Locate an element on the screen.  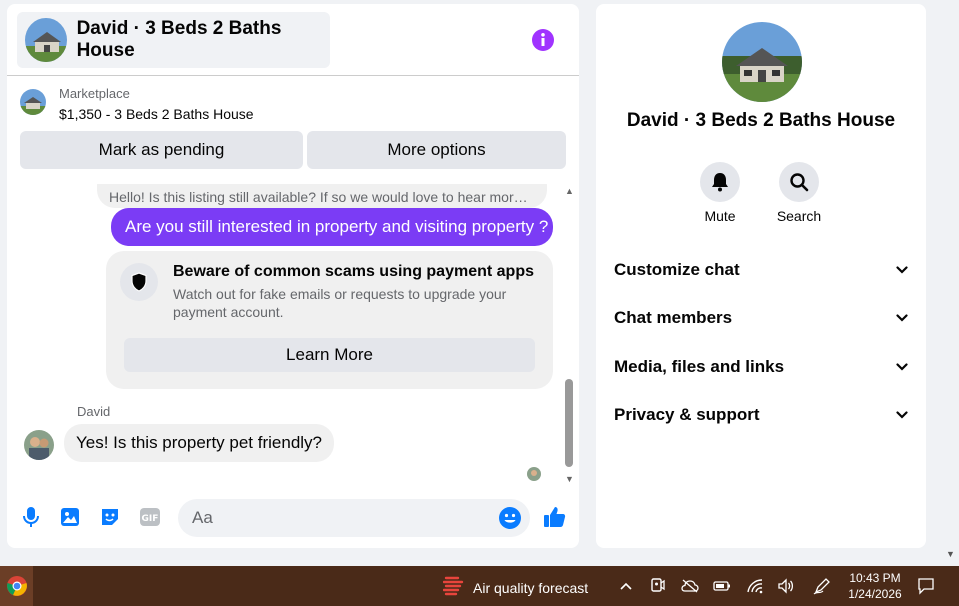
seen-indicator-avatar is located at coordinates (534, 474).